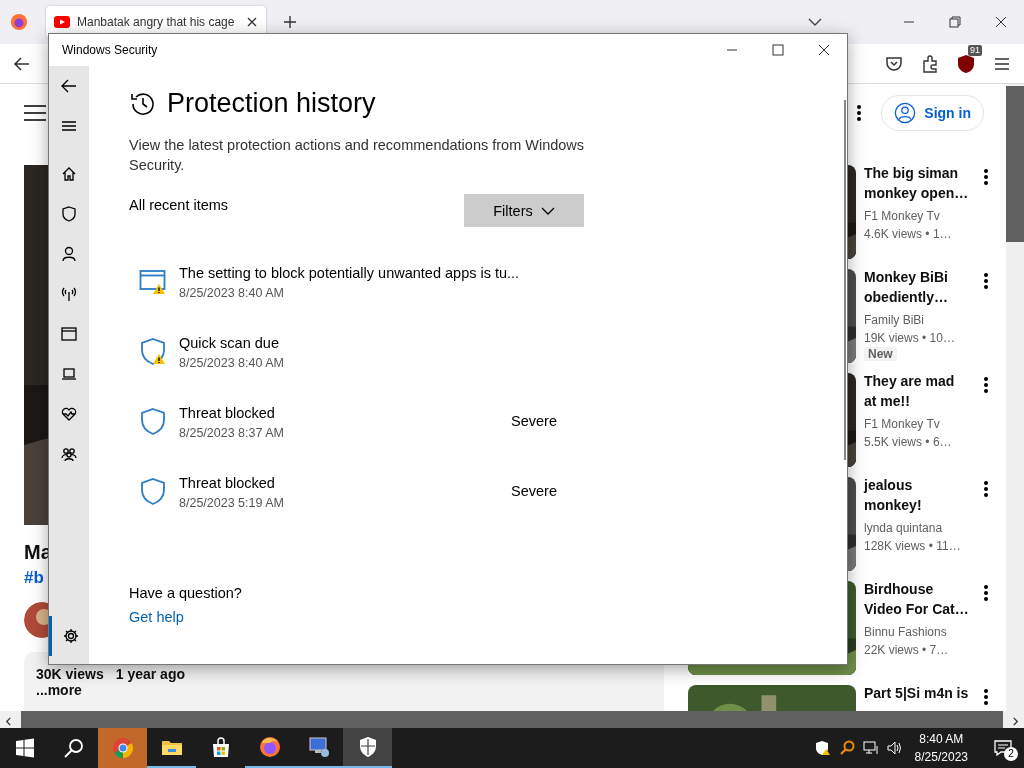 The width and height of the screenshot is (1024, 768). What do you see at coordinates (524, 210) in the screenshot?
I see `filters-button: Filters` at bounding box center [524, 210].